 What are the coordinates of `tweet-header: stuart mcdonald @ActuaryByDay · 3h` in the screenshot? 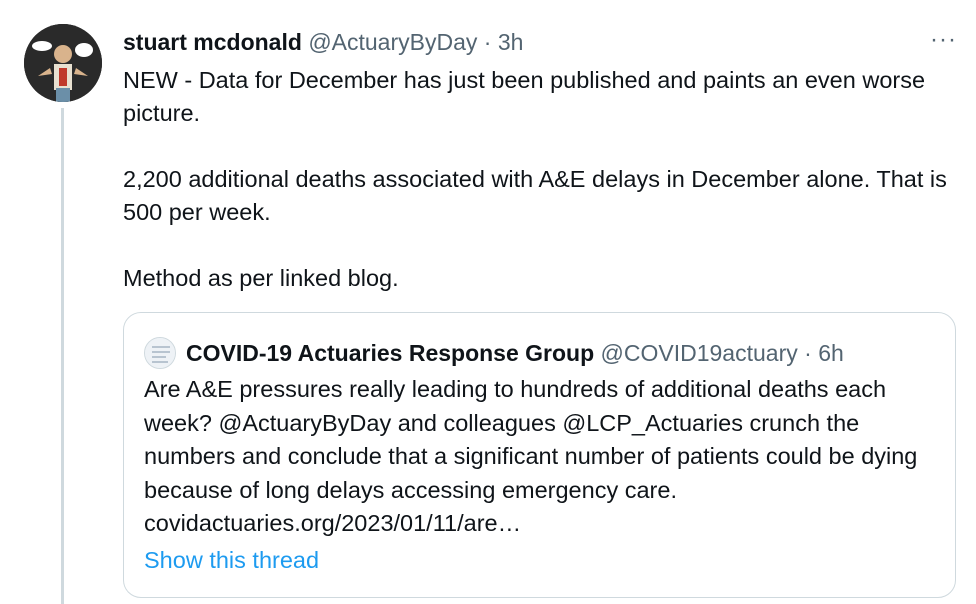 It's located at (323, 42).